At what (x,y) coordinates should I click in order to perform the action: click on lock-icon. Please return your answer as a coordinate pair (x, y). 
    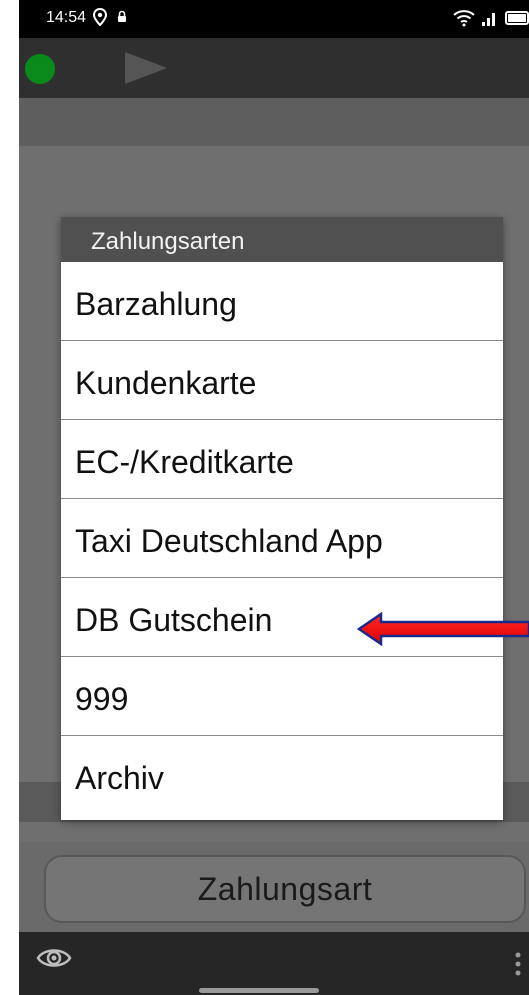
    Looking at the image, I should click on (122, 19).